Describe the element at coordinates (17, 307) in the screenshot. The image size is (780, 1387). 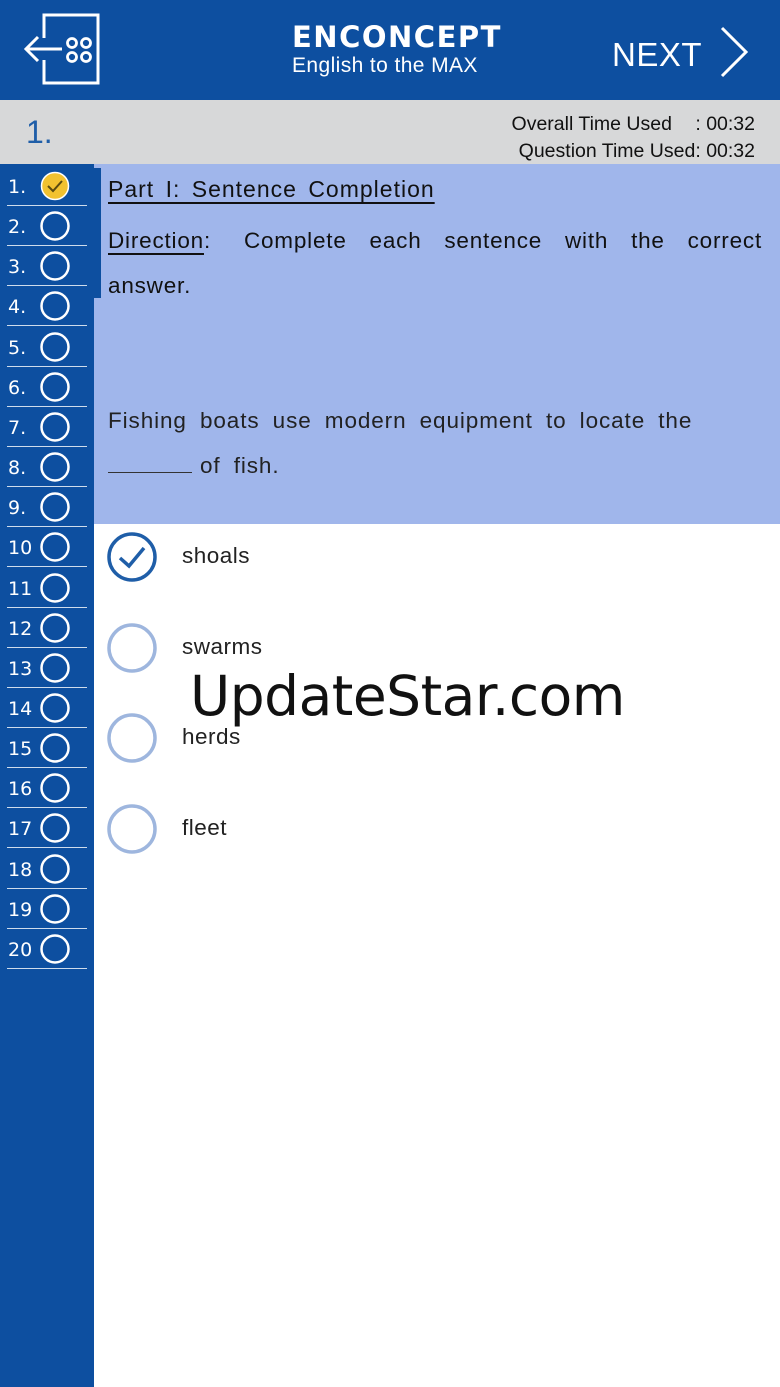
I see `question-nav-number: 4.` at that location.